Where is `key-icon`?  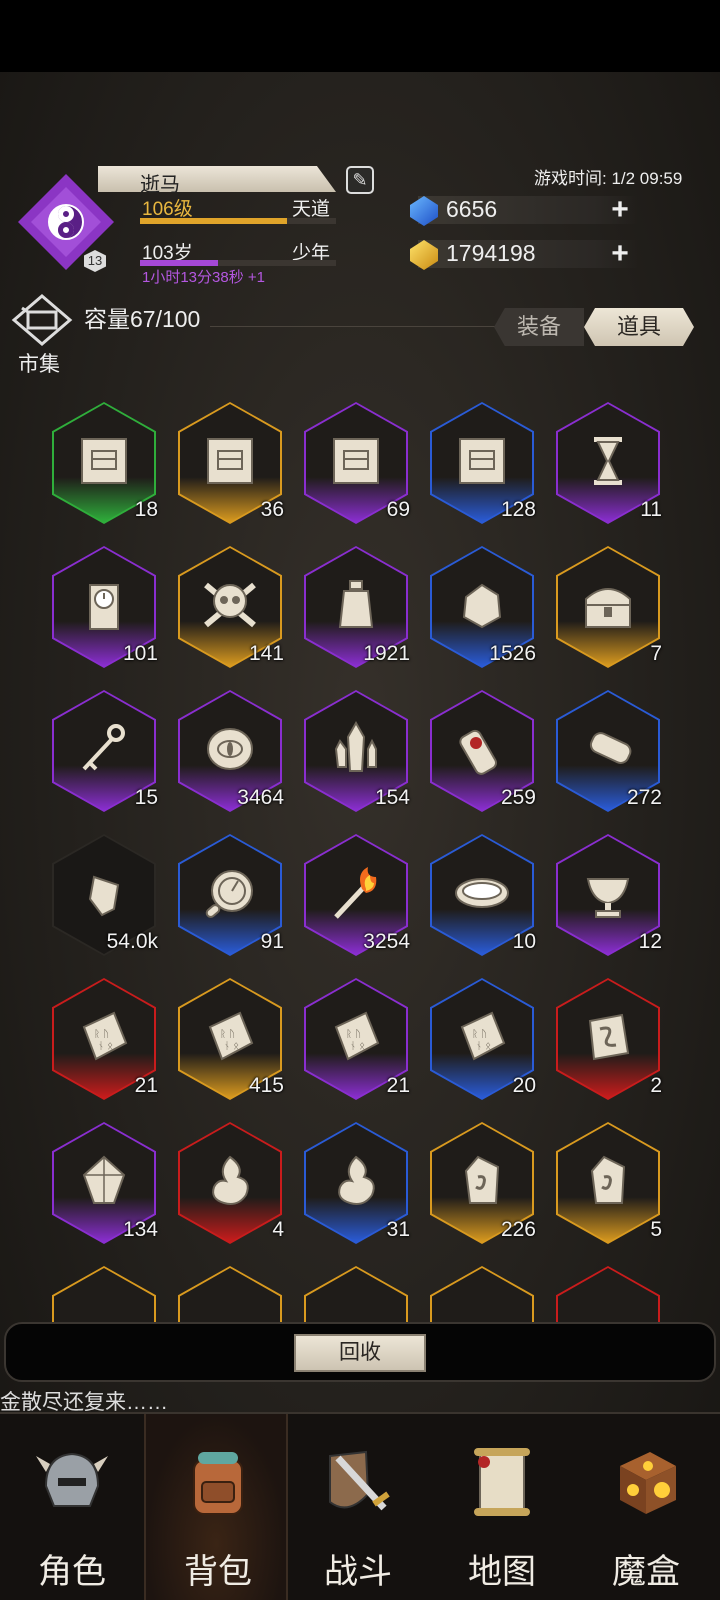 key-icon is located at coordinates (104, 749).